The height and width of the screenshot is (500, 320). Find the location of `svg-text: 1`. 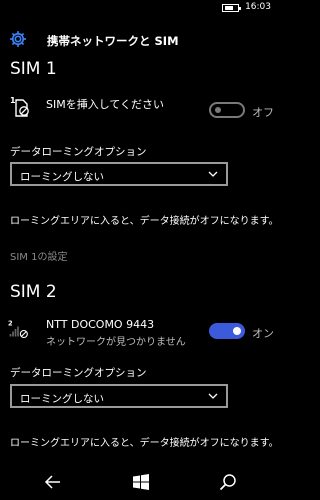

svg-text: 1 is located at coordinates (13, 100).